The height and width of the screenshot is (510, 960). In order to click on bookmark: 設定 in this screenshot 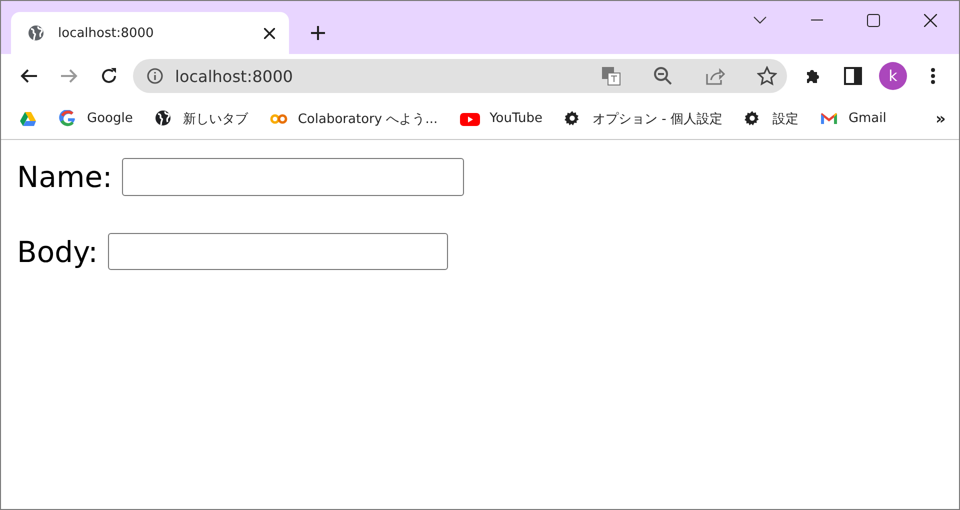, I will do `click(771, 119)`.